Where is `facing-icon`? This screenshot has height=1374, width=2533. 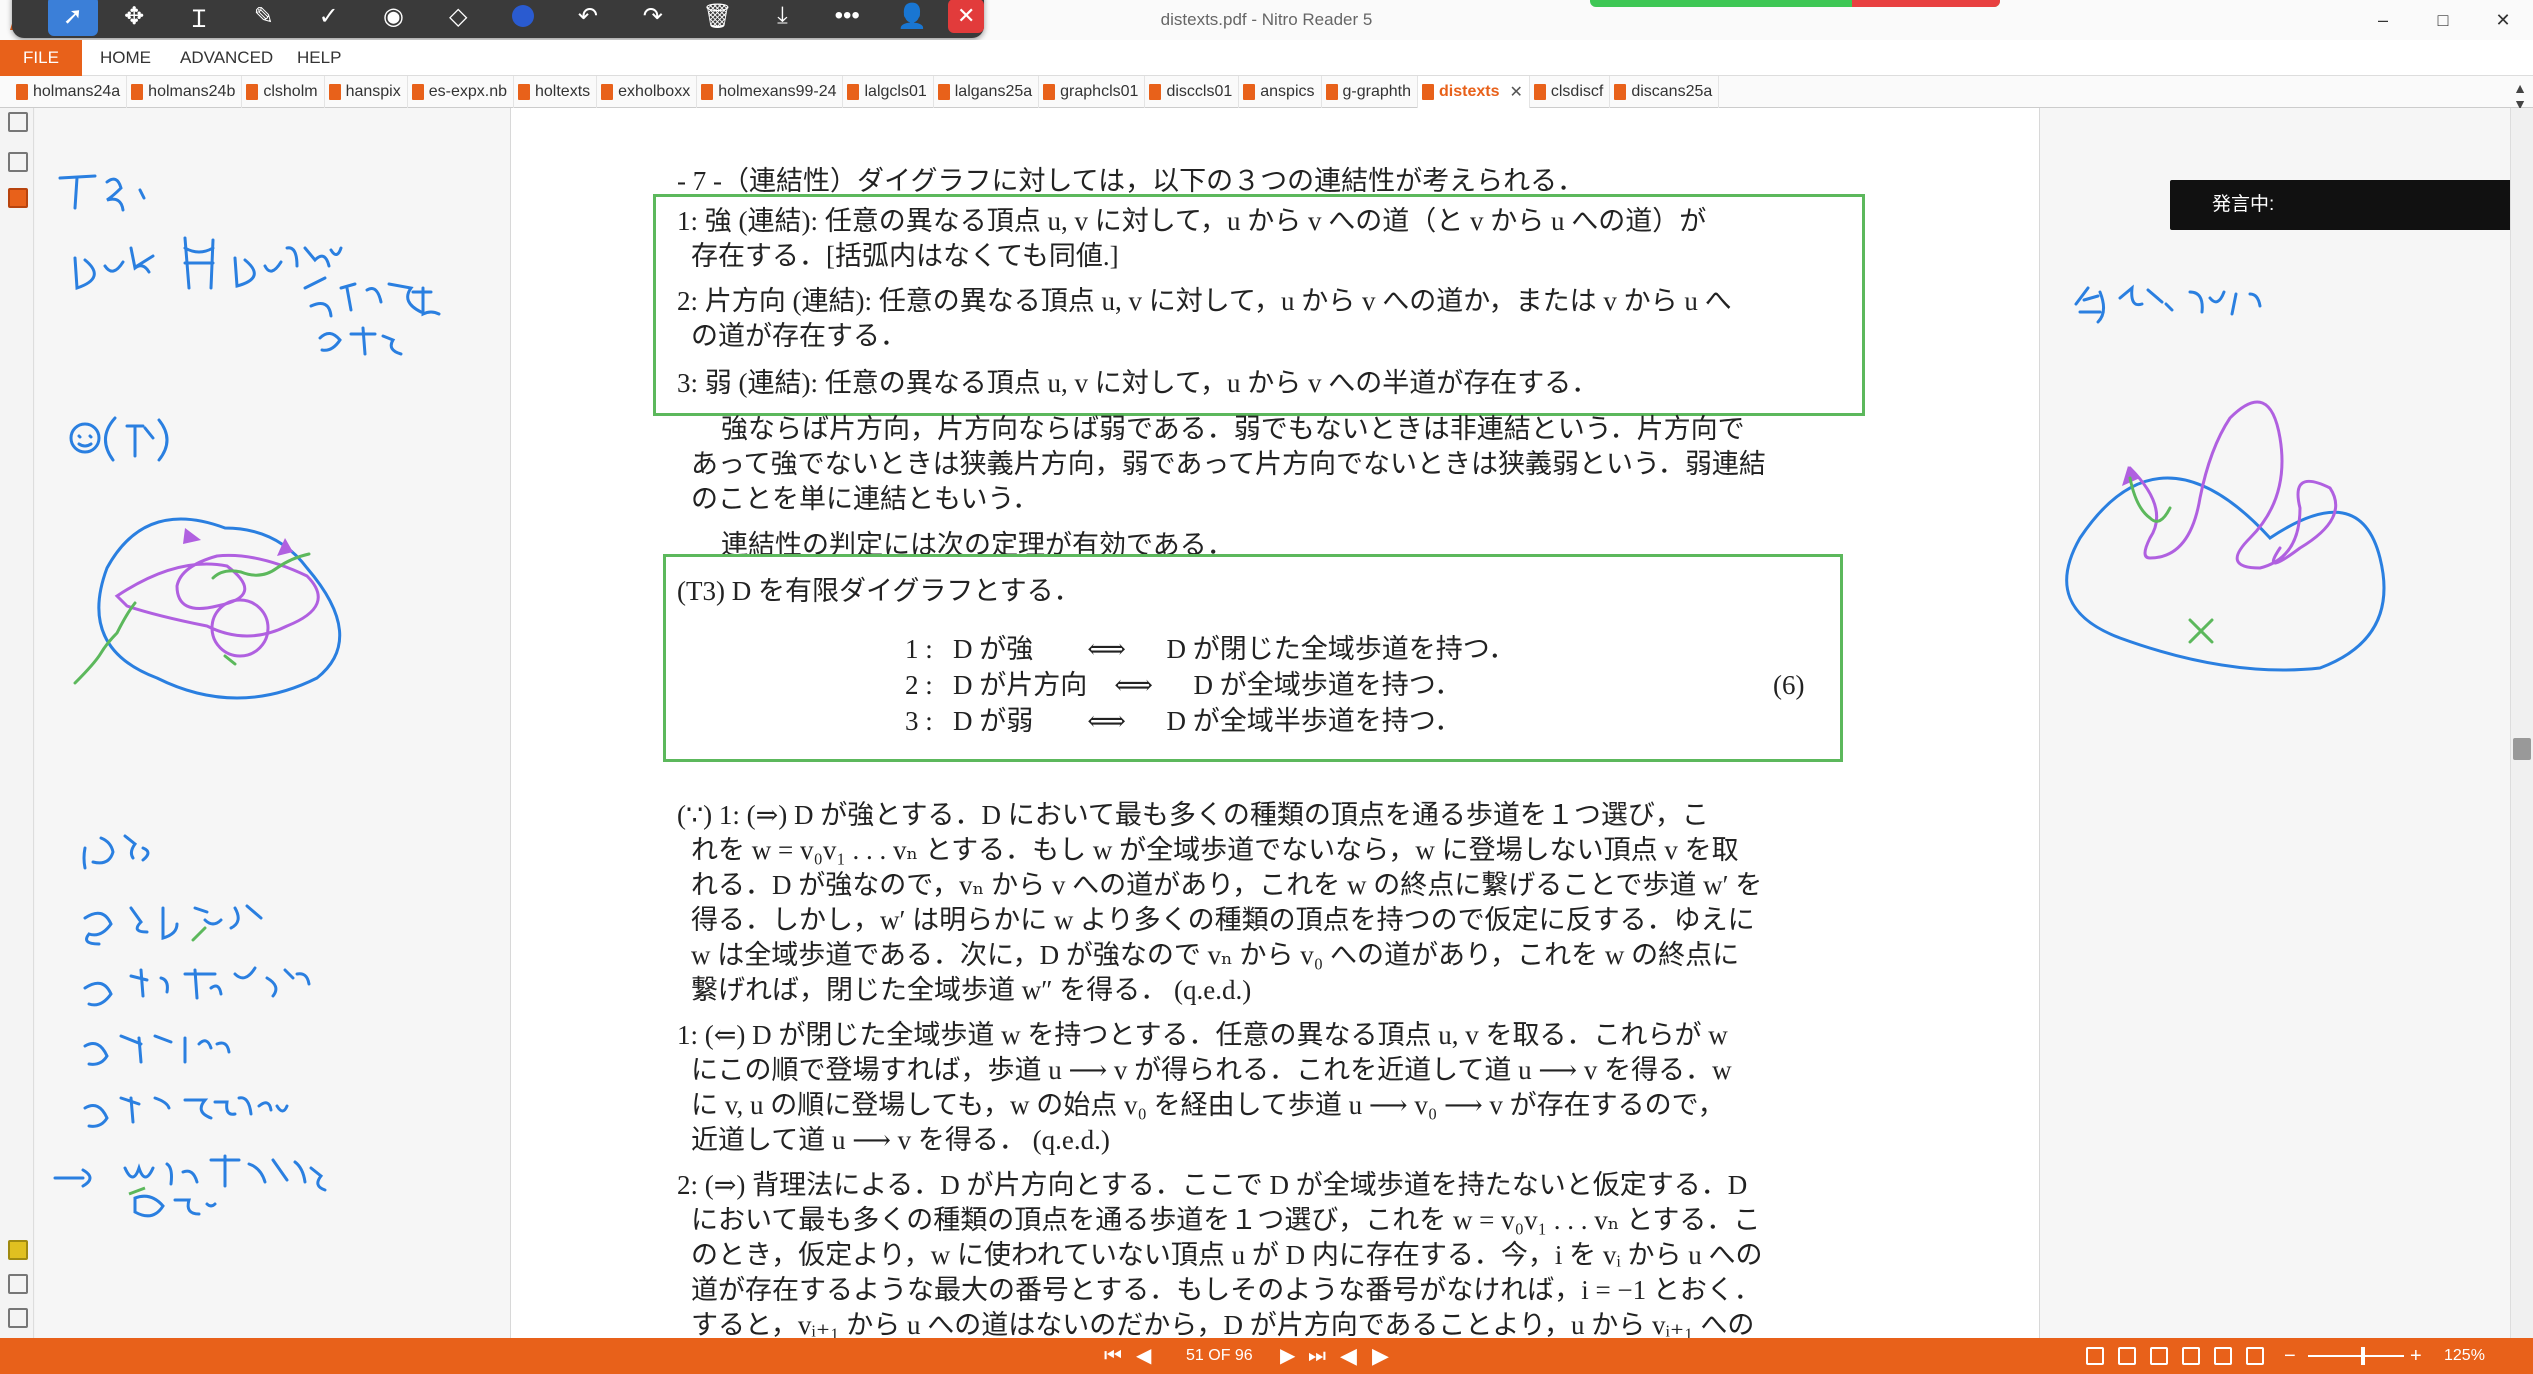 facing-icon is located at coordinates (2159, 1356).